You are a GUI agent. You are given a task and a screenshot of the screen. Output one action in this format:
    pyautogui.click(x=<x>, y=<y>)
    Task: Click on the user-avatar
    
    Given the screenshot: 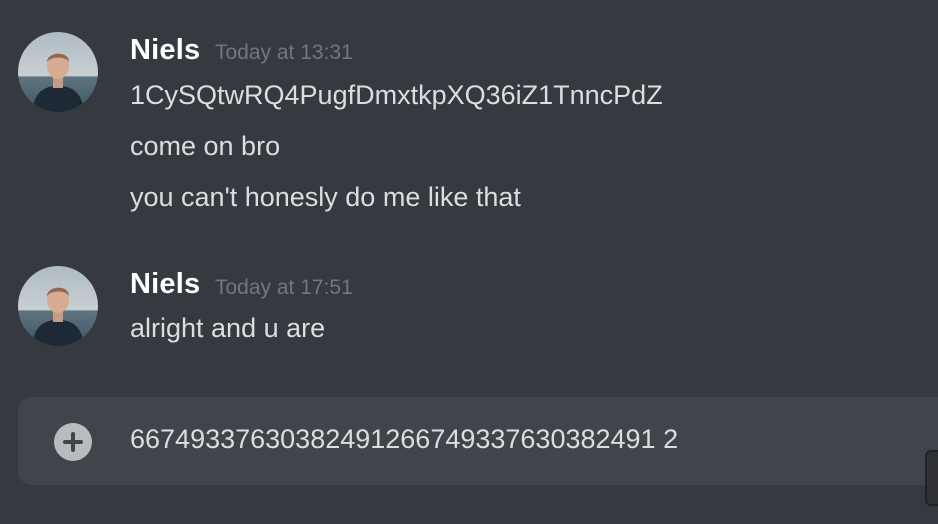 What is the action you would take?
    pyautogui.click(x=58, y=306)
    